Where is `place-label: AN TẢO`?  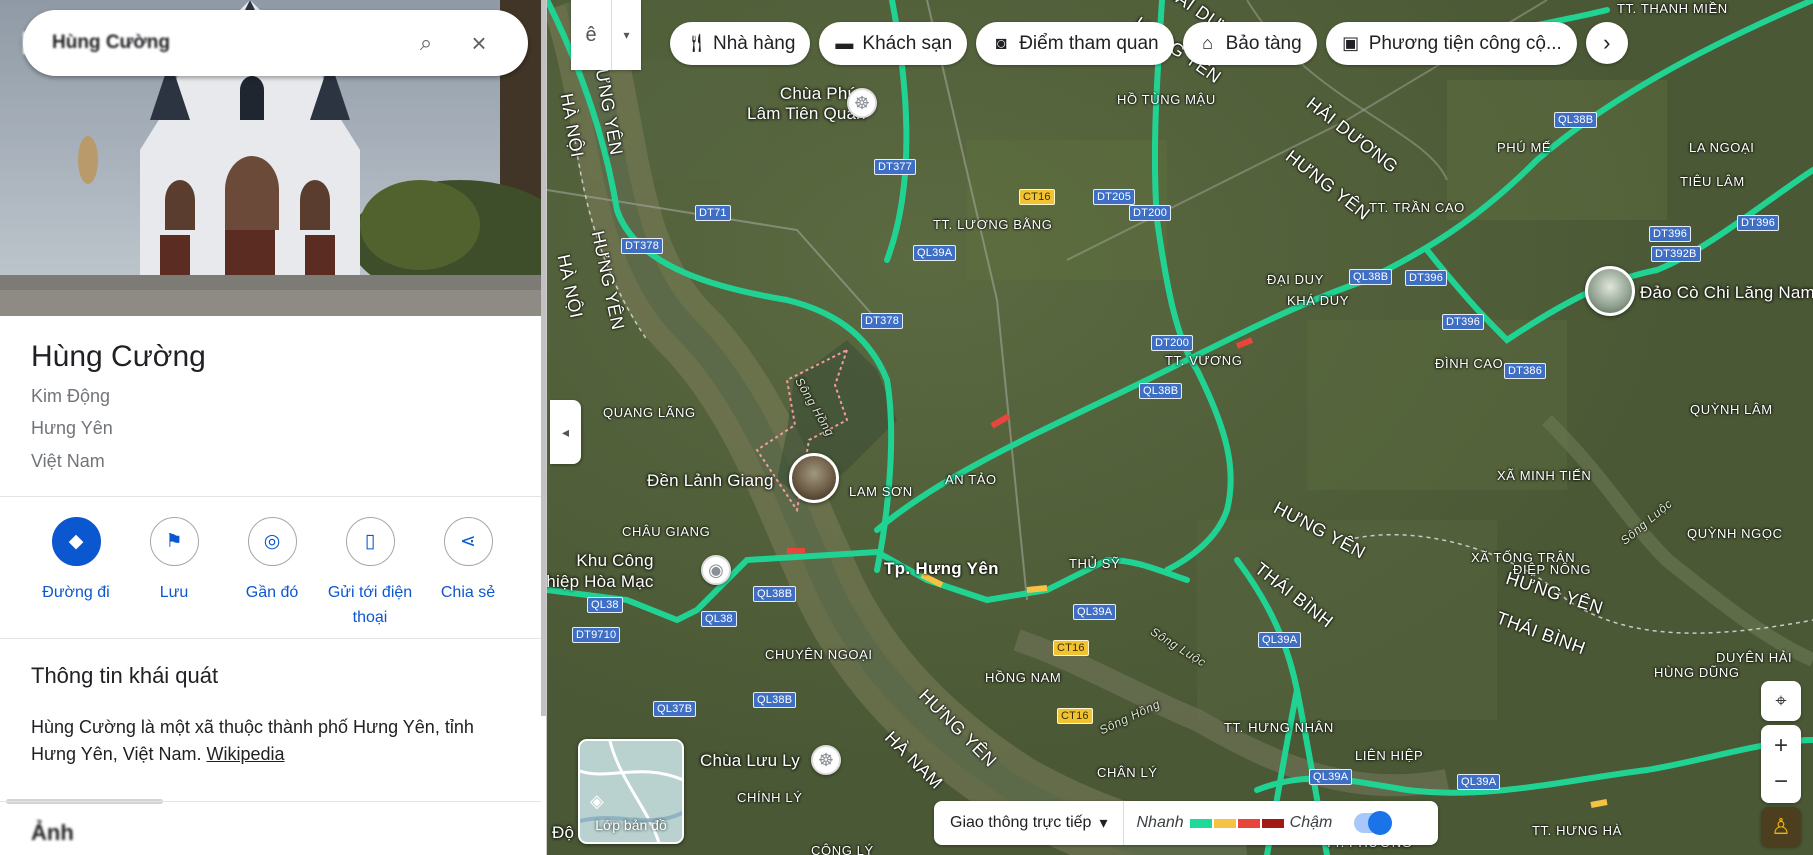 place-label: AN TẢO is located at coordinates (971, 479).